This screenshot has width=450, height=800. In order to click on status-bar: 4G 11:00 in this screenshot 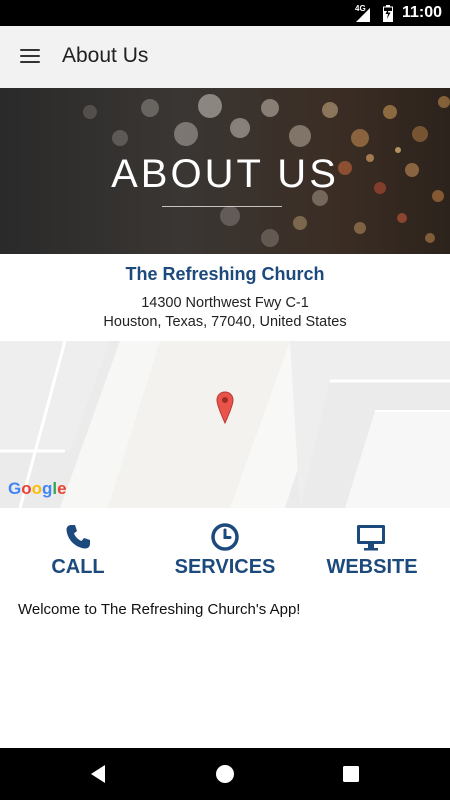, I will do `click(225, 13)`.